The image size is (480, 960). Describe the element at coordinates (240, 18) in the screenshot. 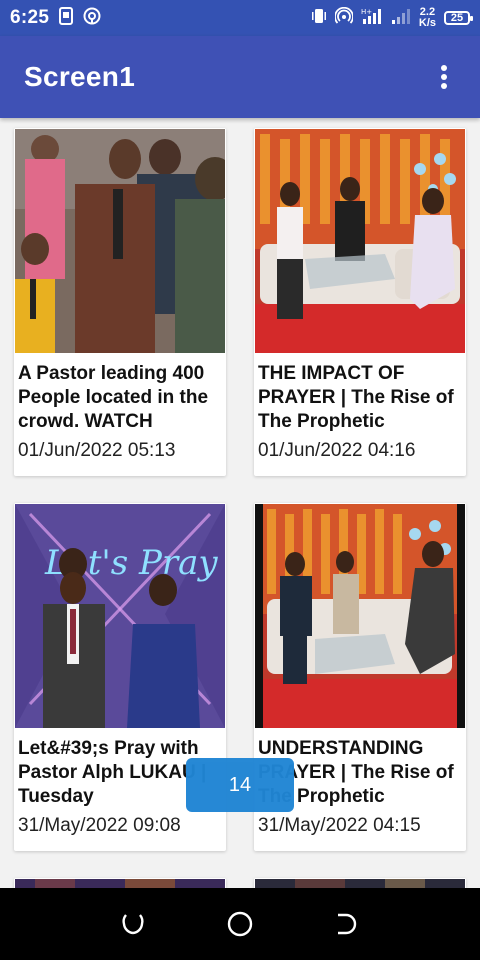

I see `status-bar: 6:25 H+ 2.2 K/s 25` at that location.